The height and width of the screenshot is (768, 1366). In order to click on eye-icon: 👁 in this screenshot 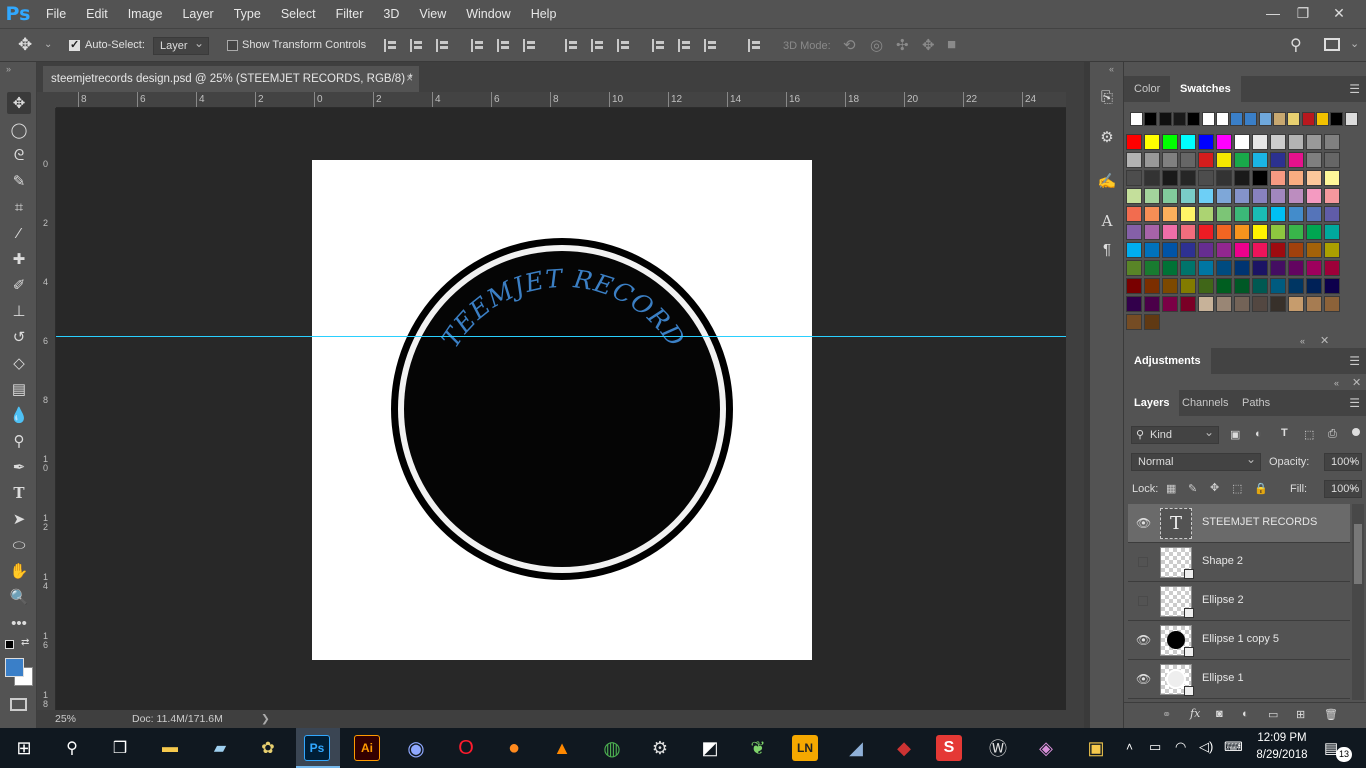, I will do `click(1143, 523)`.